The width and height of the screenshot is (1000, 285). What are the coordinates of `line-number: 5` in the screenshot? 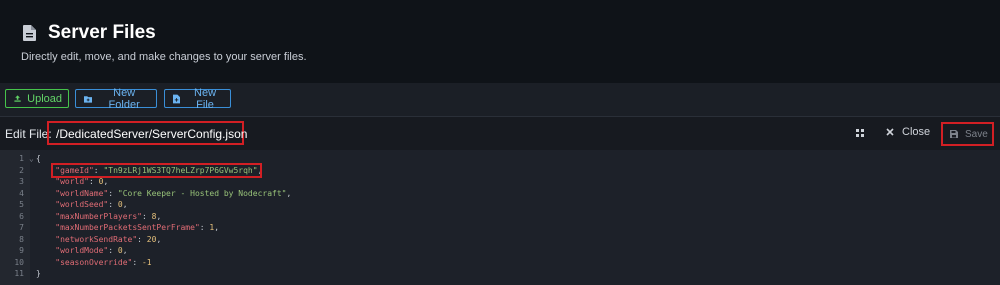 It's located at (21, 204).